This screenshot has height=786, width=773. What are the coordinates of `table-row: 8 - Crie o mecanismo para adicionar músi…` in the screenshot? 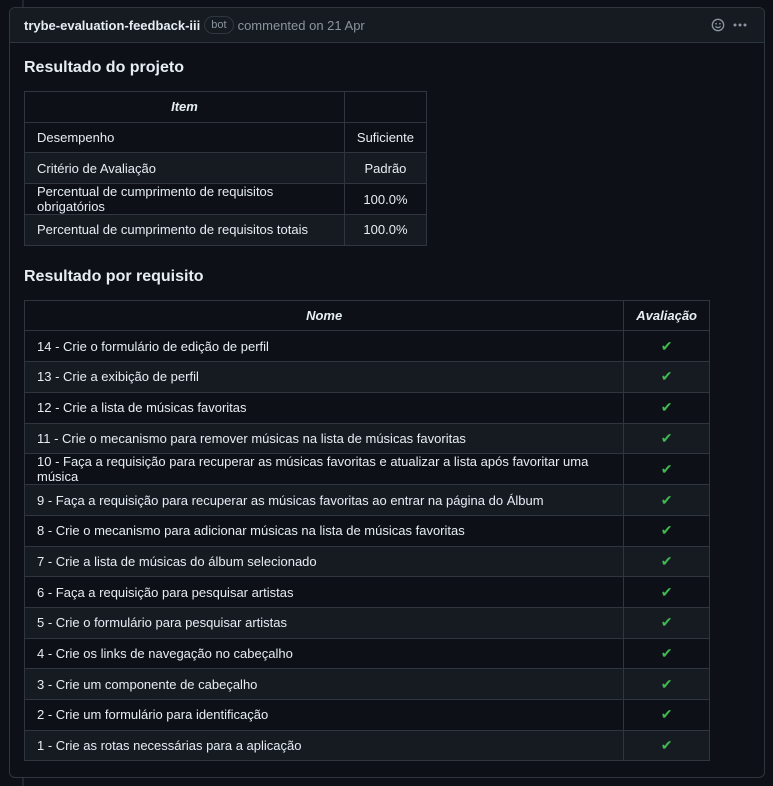 It's located at (366, 530).